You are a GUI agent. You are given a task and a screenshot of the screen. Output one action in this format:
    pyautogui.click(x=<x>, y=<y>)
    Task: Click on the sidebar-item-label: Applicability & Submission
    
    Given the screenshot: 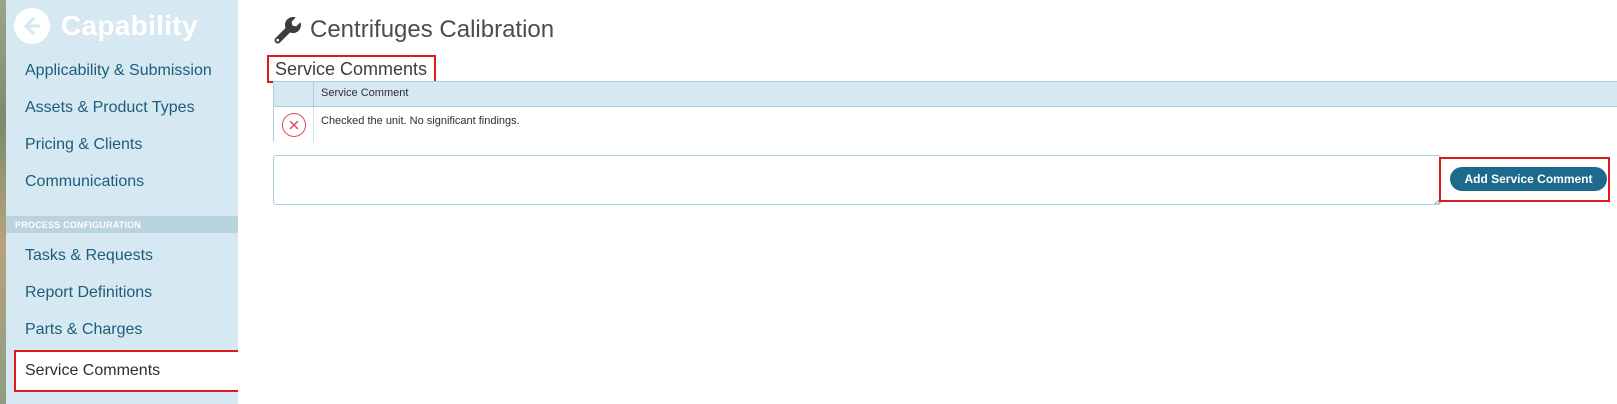 What is the action you would take?
    pyautogui.click(x=118, y=70)
    